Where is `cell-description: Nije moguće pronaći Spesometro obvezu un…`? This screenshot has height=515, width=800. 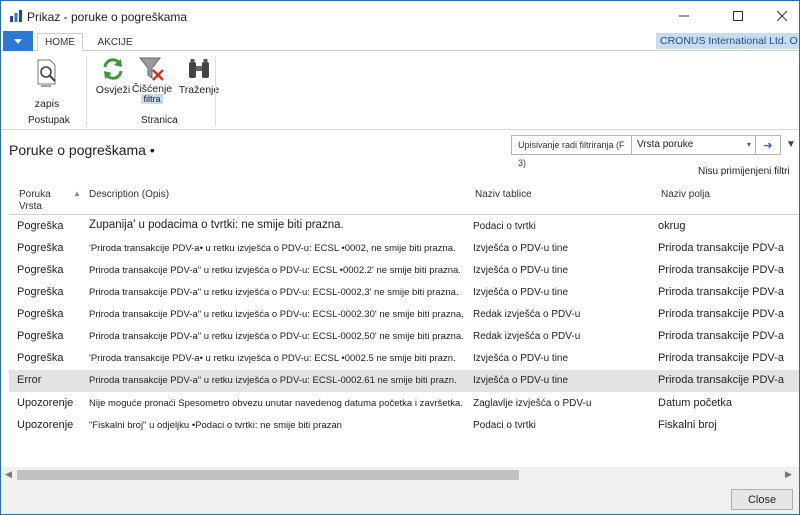 cell-description: Nije moguće pronaći Spesometro obvezu un… is located at coordinates (276, 403).